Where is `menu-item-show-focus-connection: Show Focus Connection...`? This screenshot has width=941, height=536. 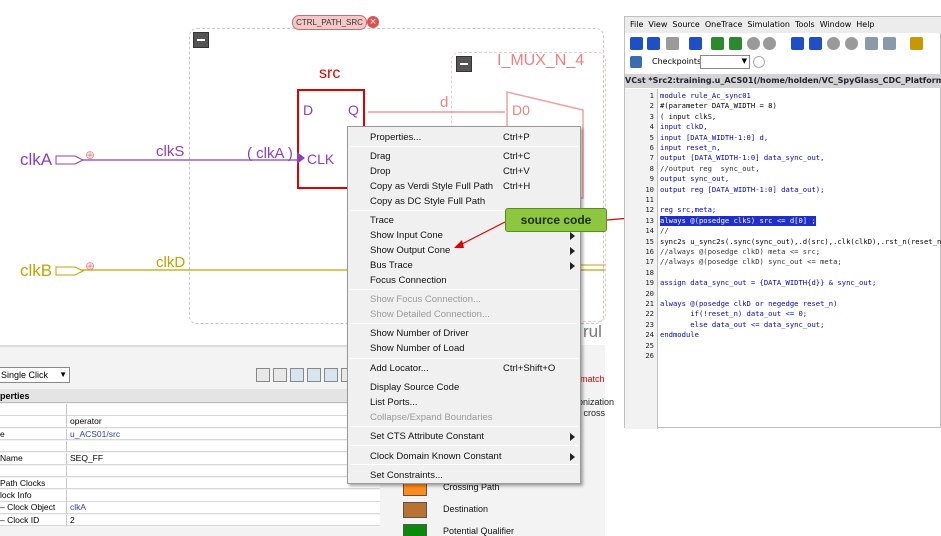 menu-item-show-focus-connection: Show Focus Connection... is located at coordinates (425, 300).